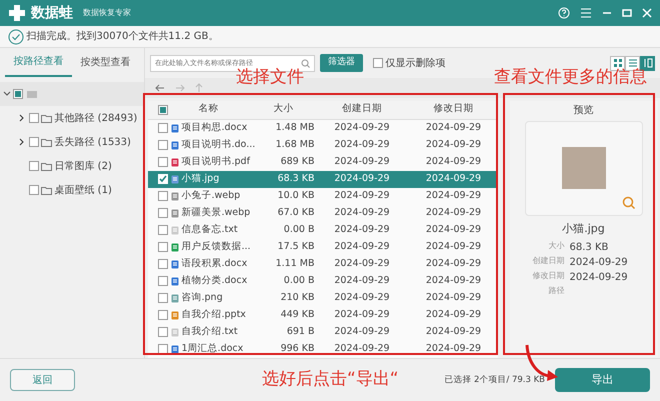  Describe the element at coordinates (627, 13) in the screenshot. I see `maximize-icon` at that location.